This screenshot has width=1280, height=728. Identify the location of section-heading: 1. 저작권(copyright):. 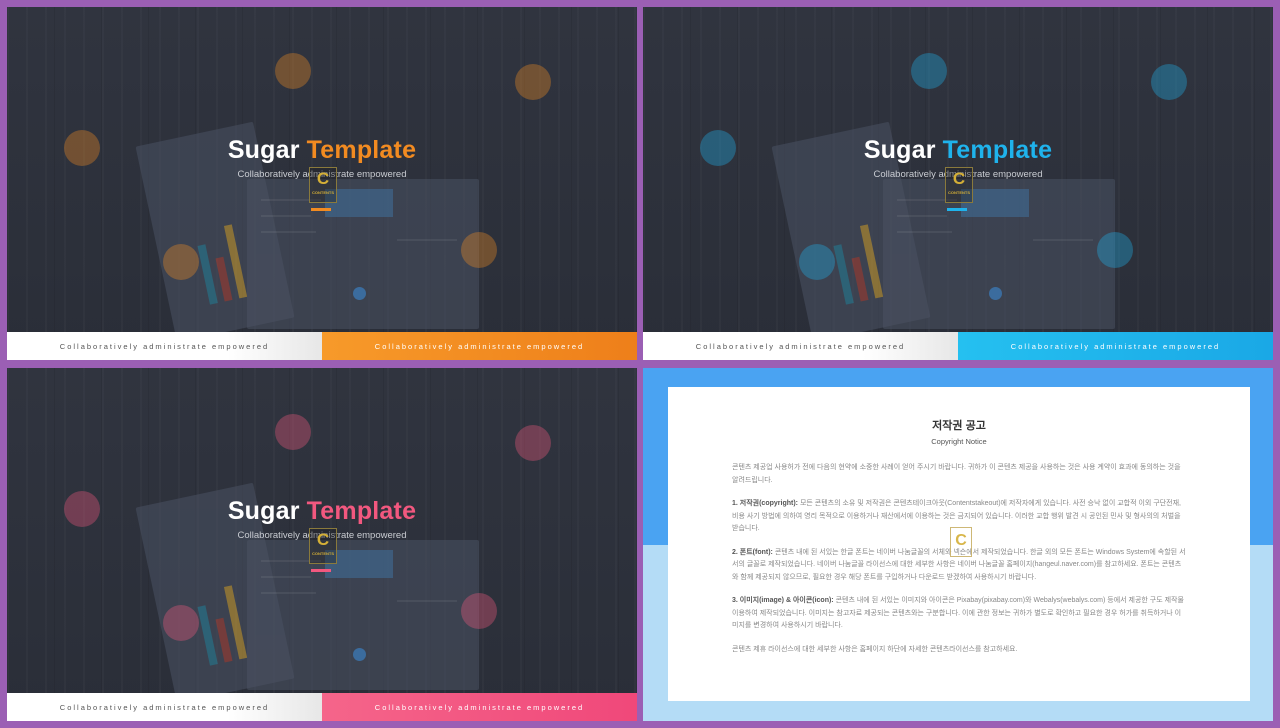
(765, 503).